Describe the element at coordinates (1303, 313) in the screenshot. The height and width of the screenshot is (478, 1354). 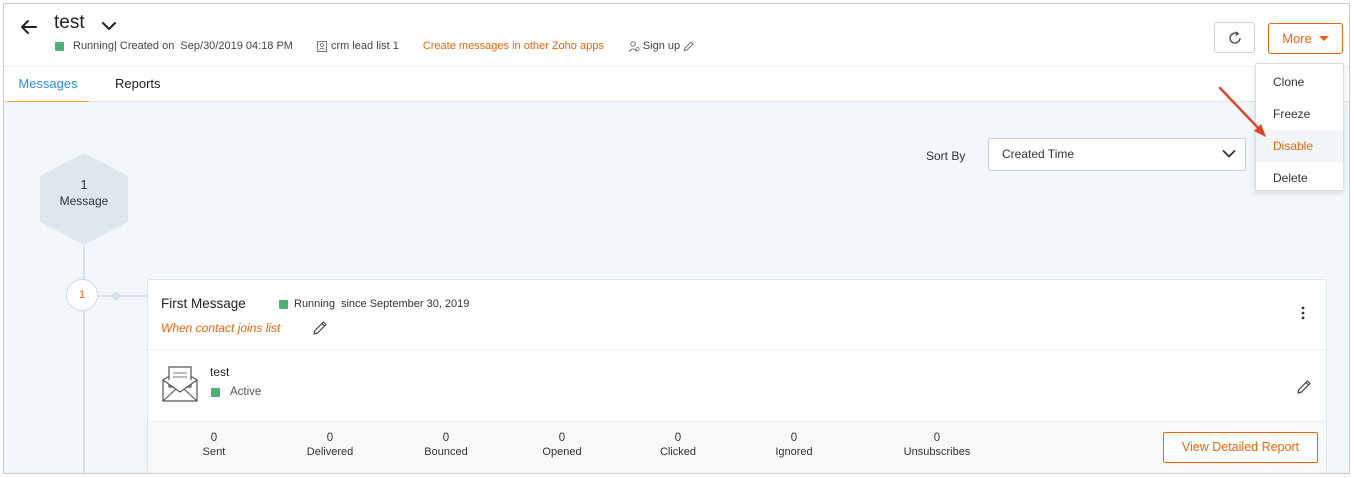
I see `kebab-menu-icon` at that location.